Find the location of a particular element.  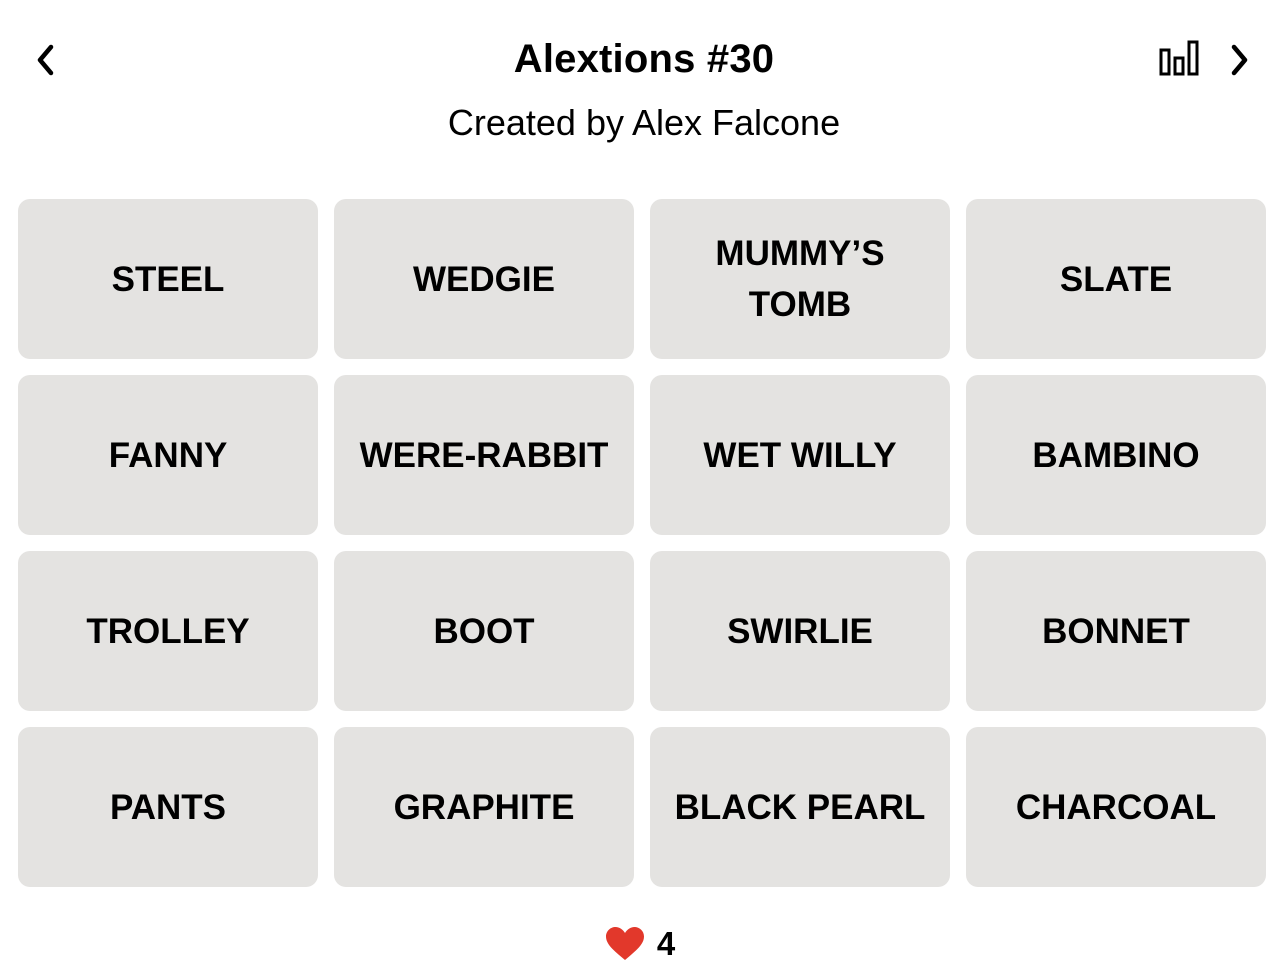

chevron-right-icon is located at coordinates (1239, 60).